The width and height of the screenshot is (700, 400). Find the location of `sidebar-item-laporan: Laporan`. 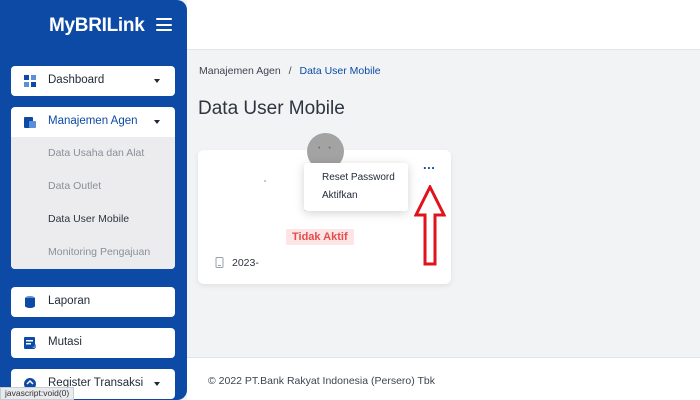

sidebar-item-laporan: Laporan is located at coordinates (93, 302).